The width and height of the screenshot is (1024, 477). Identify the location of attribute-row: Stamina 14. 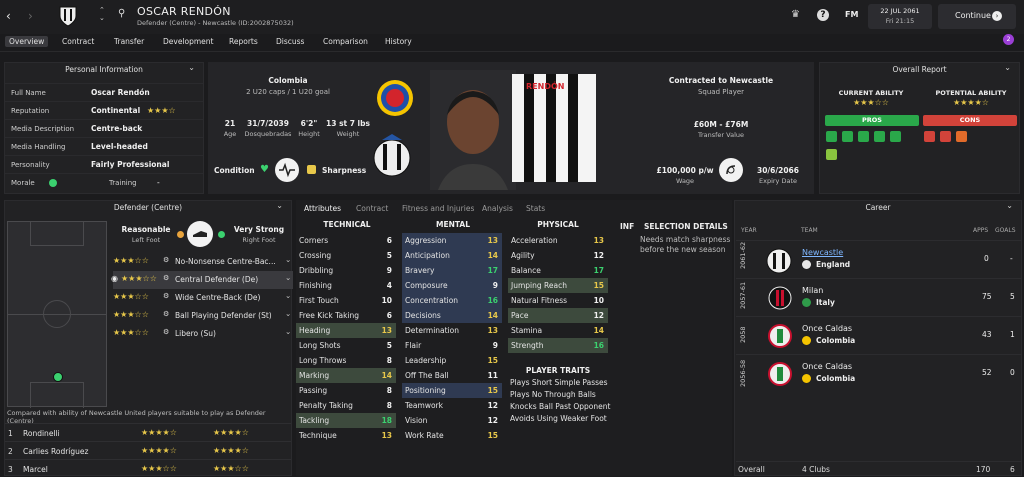
(558, 330).